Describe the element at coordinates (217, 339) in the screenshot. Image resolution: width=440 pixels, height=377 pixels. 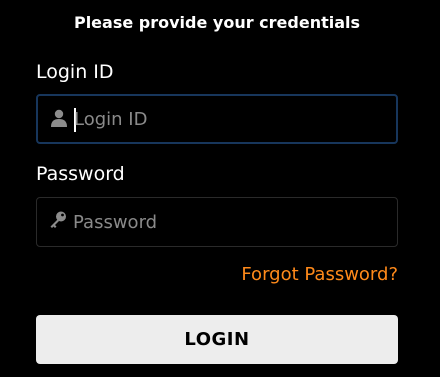
I see `login-button: LOGIN` at that location.